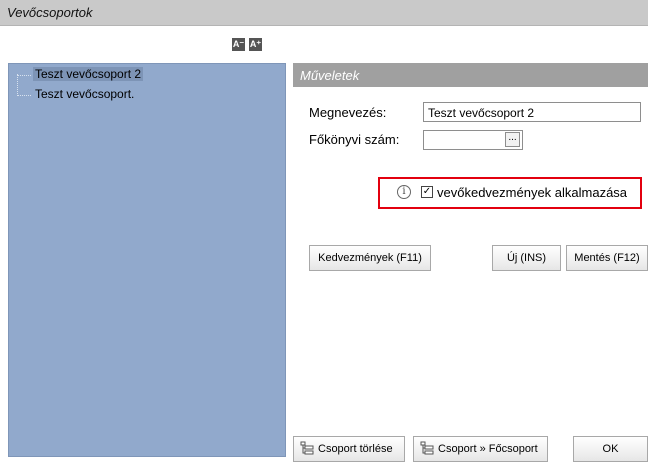 The image size is (648, 462). What do you see at coordinates (470, 75) in the screenshot?
I see `operations-header: Műveletek` at bounding box center [470, 75].